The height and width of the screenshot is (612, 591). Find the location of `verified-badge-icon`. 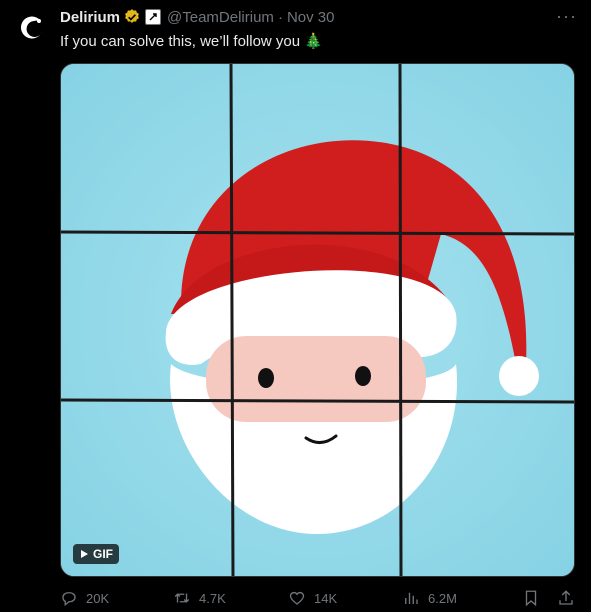

verified-badge-icon is located at coordinates (132, 16).